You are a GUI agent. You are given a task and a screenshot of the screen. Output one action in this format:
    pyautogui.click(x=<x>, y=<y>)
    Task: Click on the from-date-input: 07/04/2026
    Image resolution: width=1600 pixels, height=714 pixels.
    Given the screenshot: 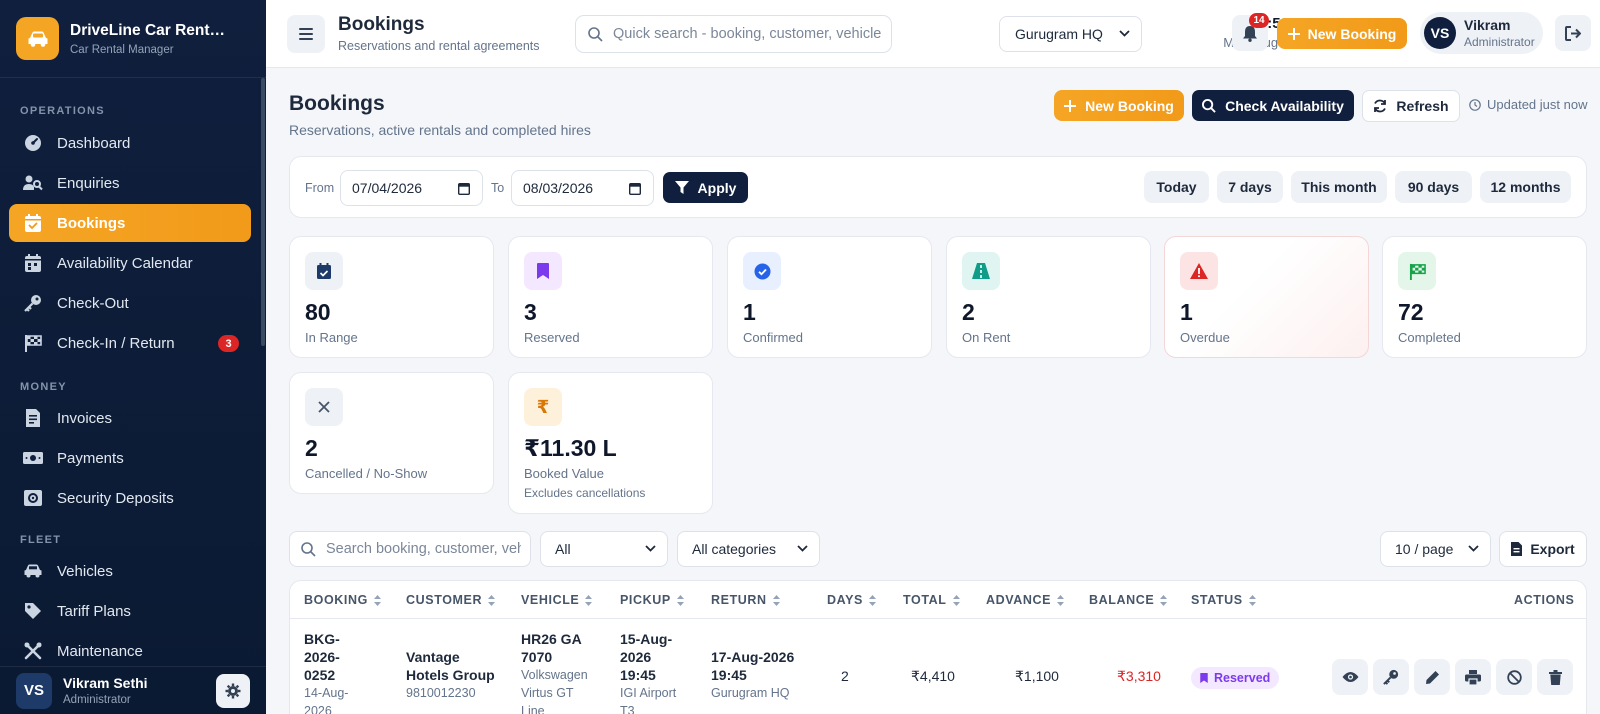 What is the action you would take?
    pyautogui.click(x=411, y=188)
    